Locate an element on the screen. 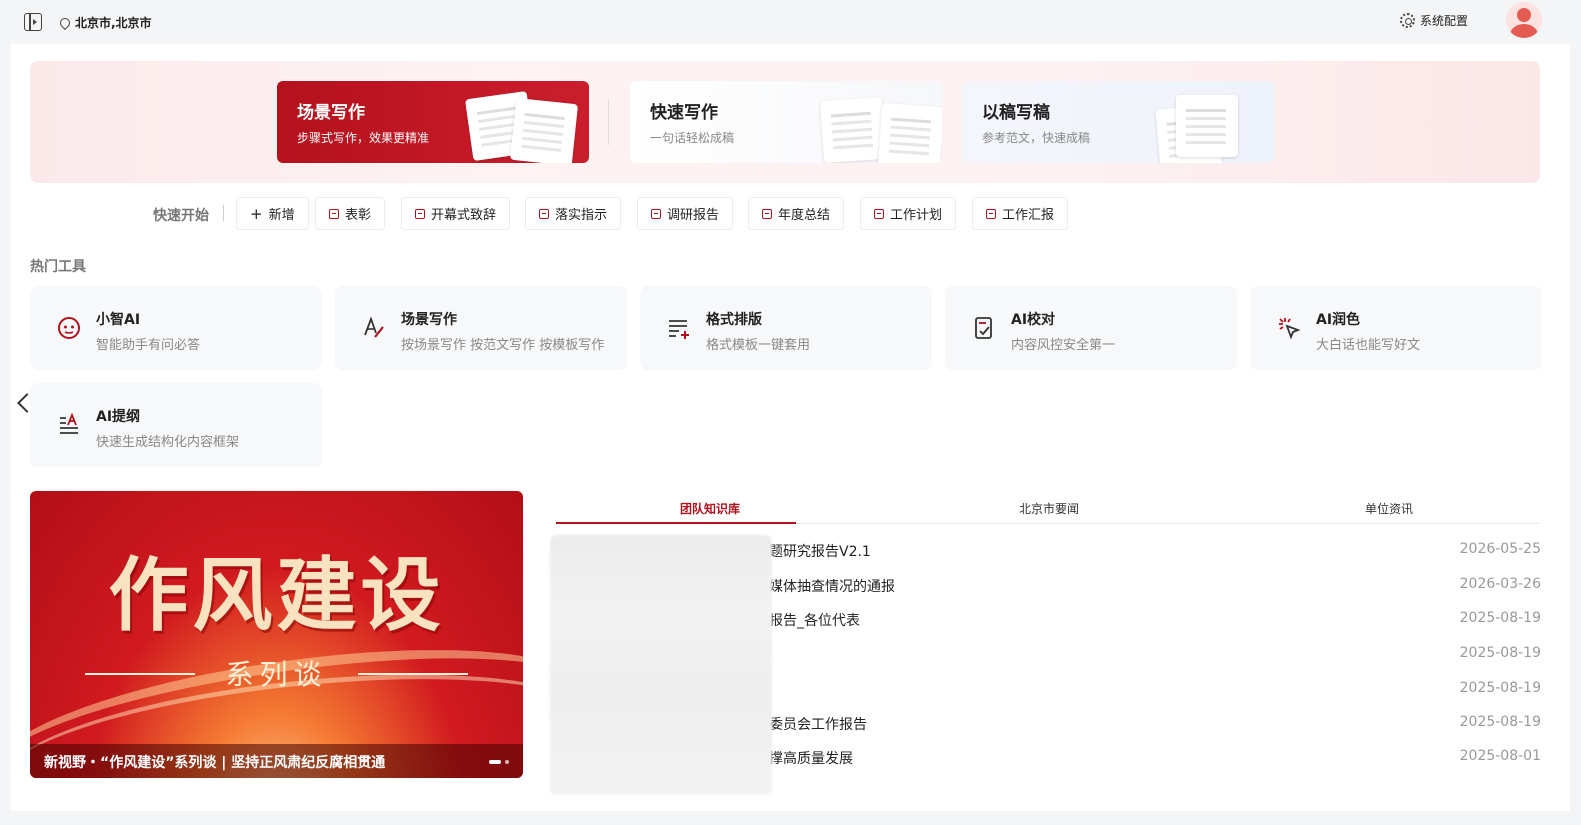 This screenshot has height=825, width=1581. tool-name: AI校对 is located at coordinates (1033, 320).